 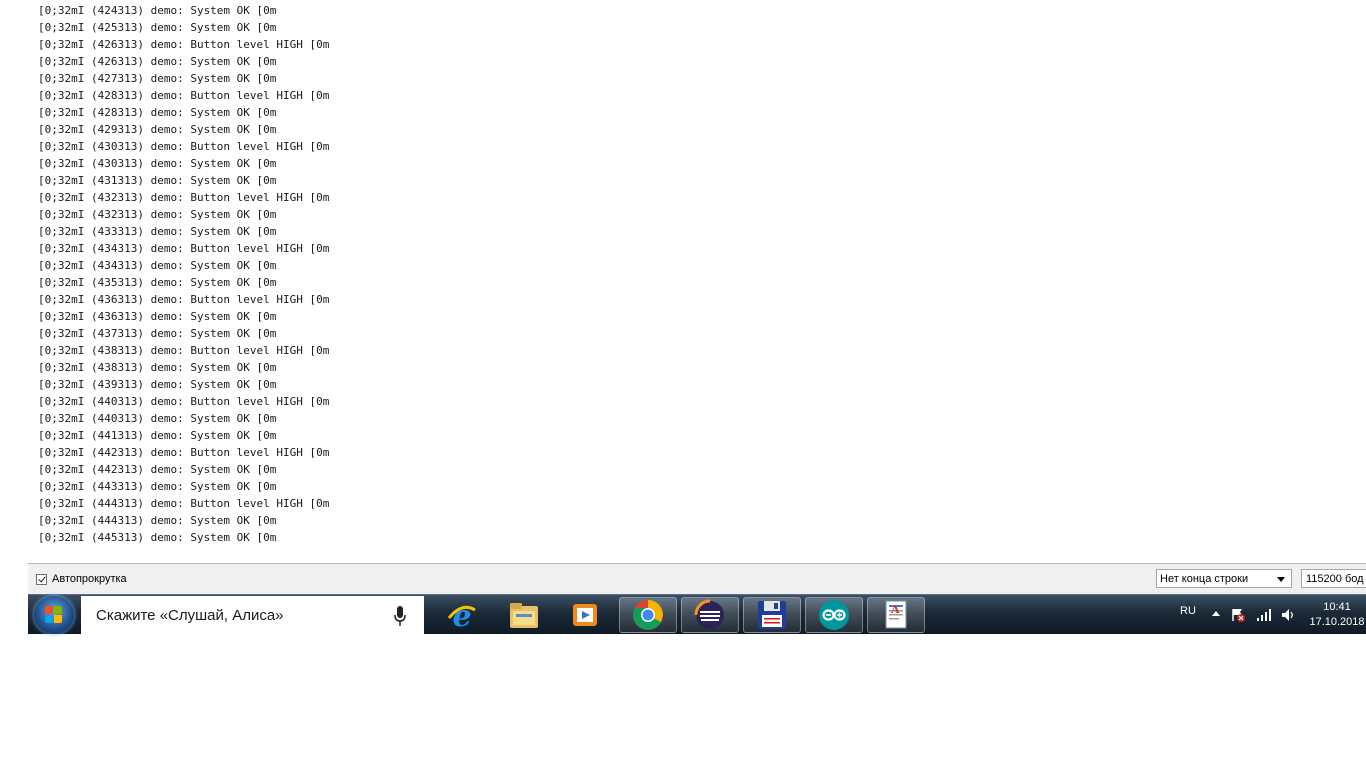 I want to click on log-line: [0;32mI (442313) demo: System OK [0m, so click(x=157, y=469).